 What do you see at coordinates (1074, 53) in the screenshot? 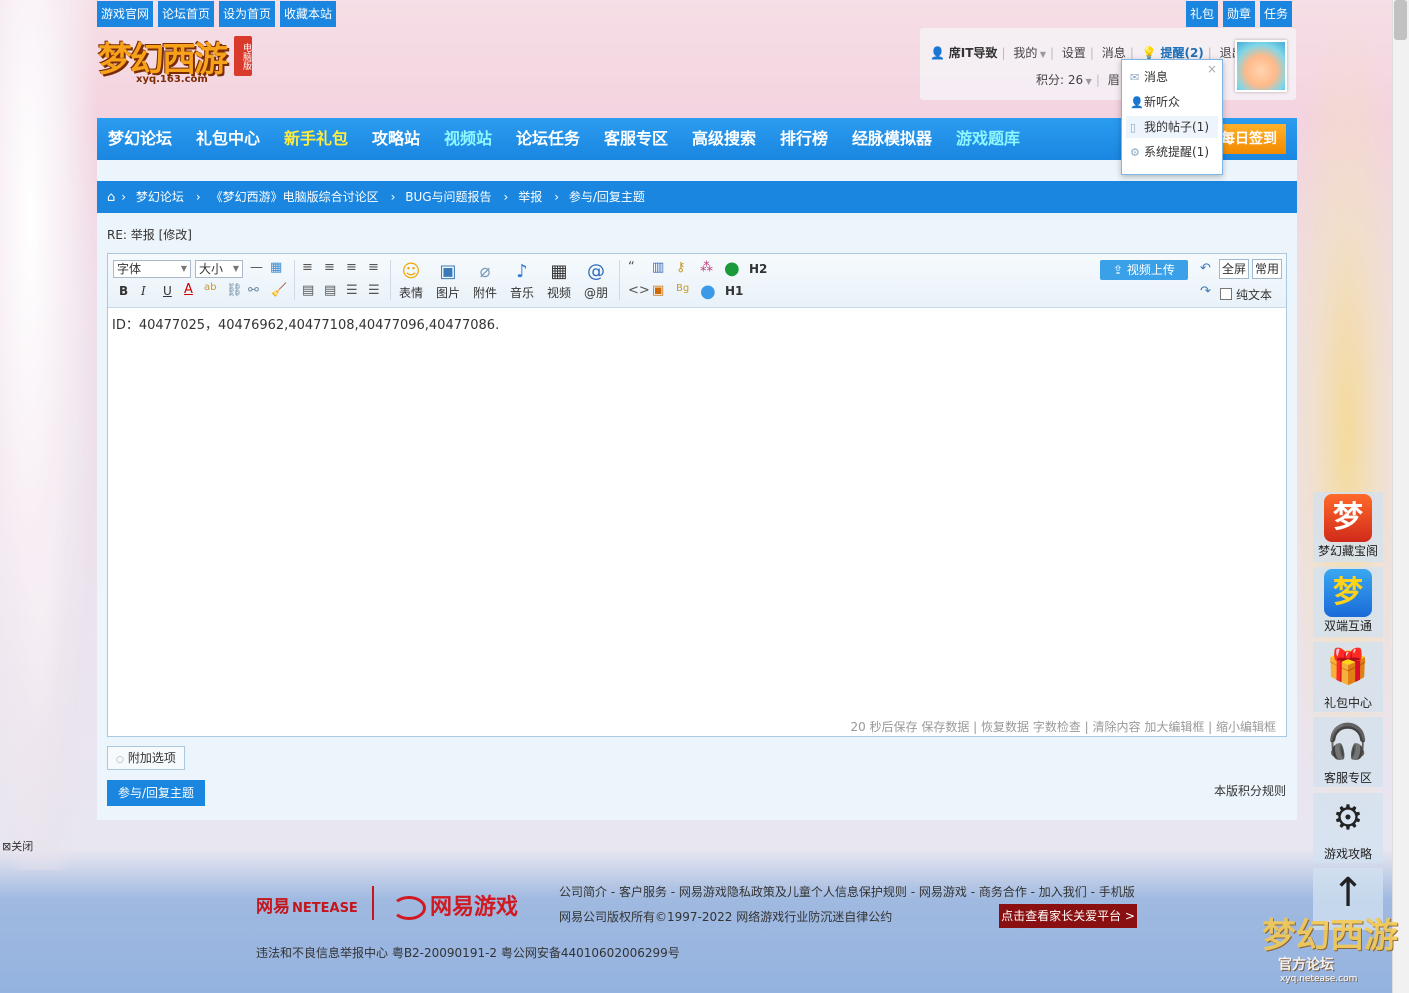
I see `settings-link: 设置` at bounding box center [1074, 53].